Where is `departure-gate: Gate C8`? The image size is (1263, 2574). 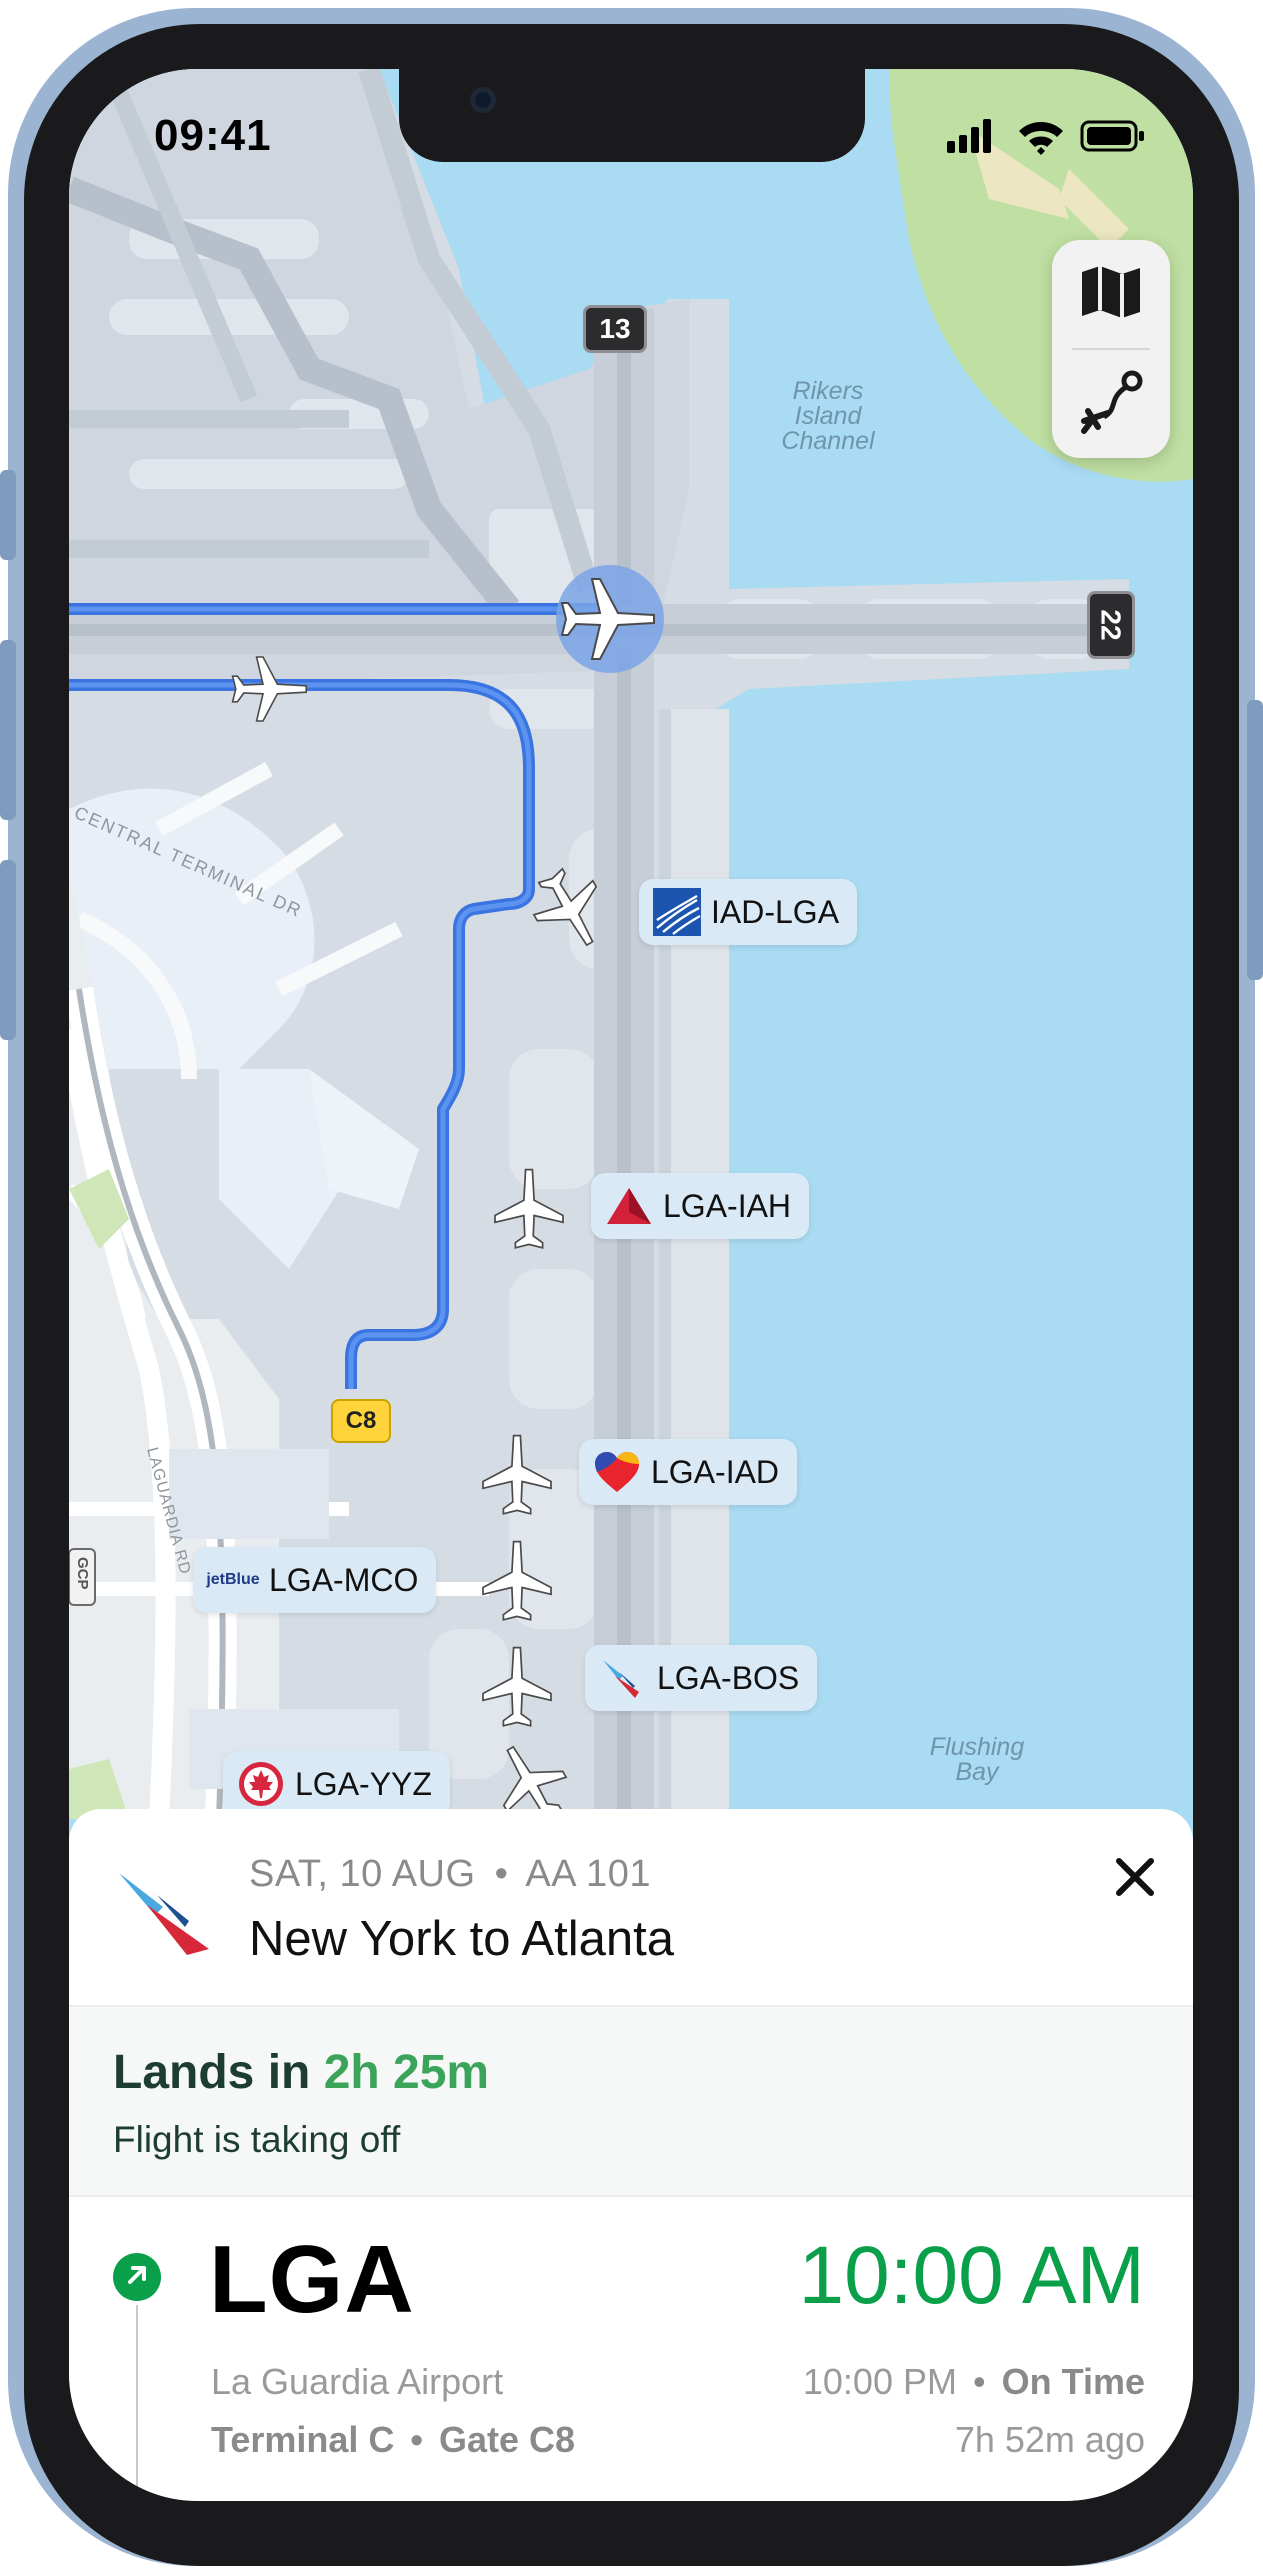 departure-gate: Gate C8 is located at coordinates (507, 2439).